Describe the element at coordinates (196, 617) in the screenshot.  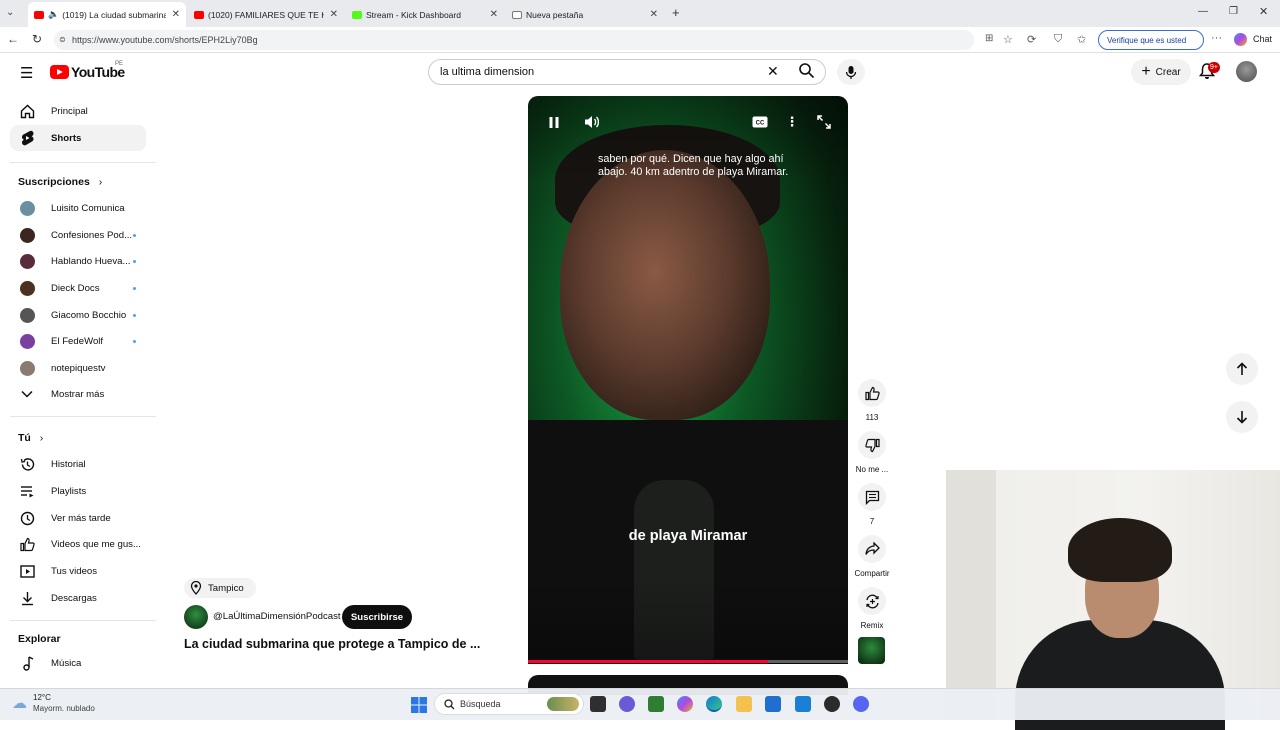
I see `channel-avatar` at that location.